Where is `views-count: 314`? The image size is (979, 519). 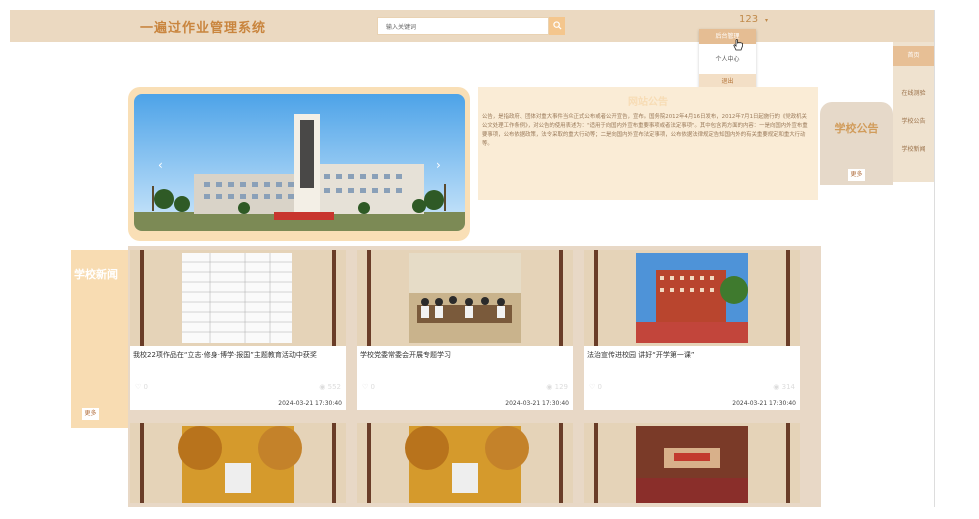 views-count: 314 is located at coordinates (788, 387).